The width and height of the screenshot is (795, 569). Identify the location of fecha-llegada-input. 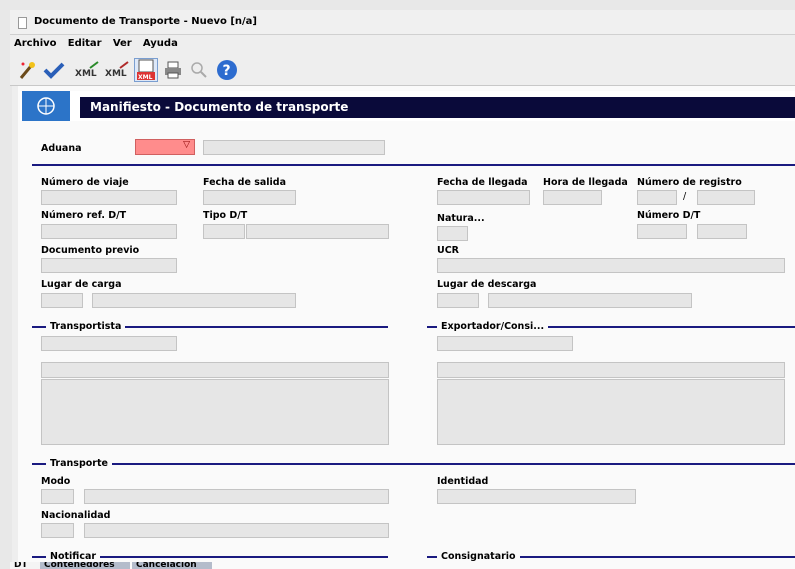
(483, 197).